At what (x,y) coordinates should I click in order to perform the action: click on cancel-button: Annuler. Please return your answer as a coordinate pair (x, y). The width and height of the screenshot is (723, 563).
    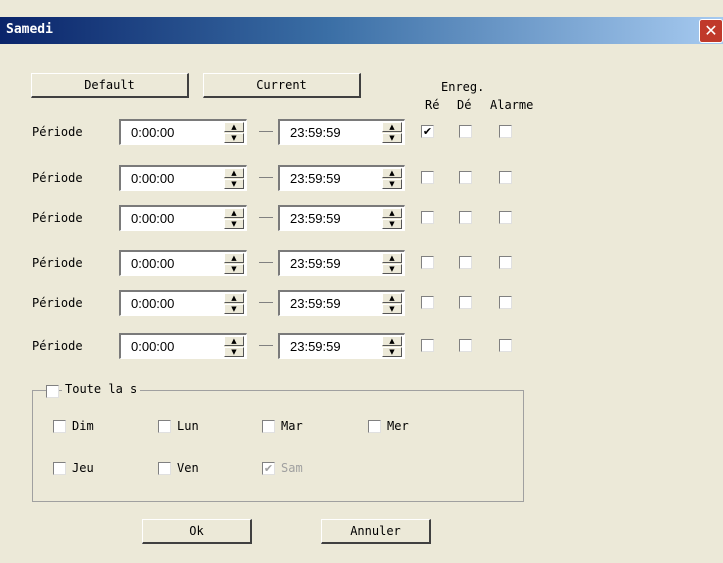
    Looking at the image, I should click on (376, 531).